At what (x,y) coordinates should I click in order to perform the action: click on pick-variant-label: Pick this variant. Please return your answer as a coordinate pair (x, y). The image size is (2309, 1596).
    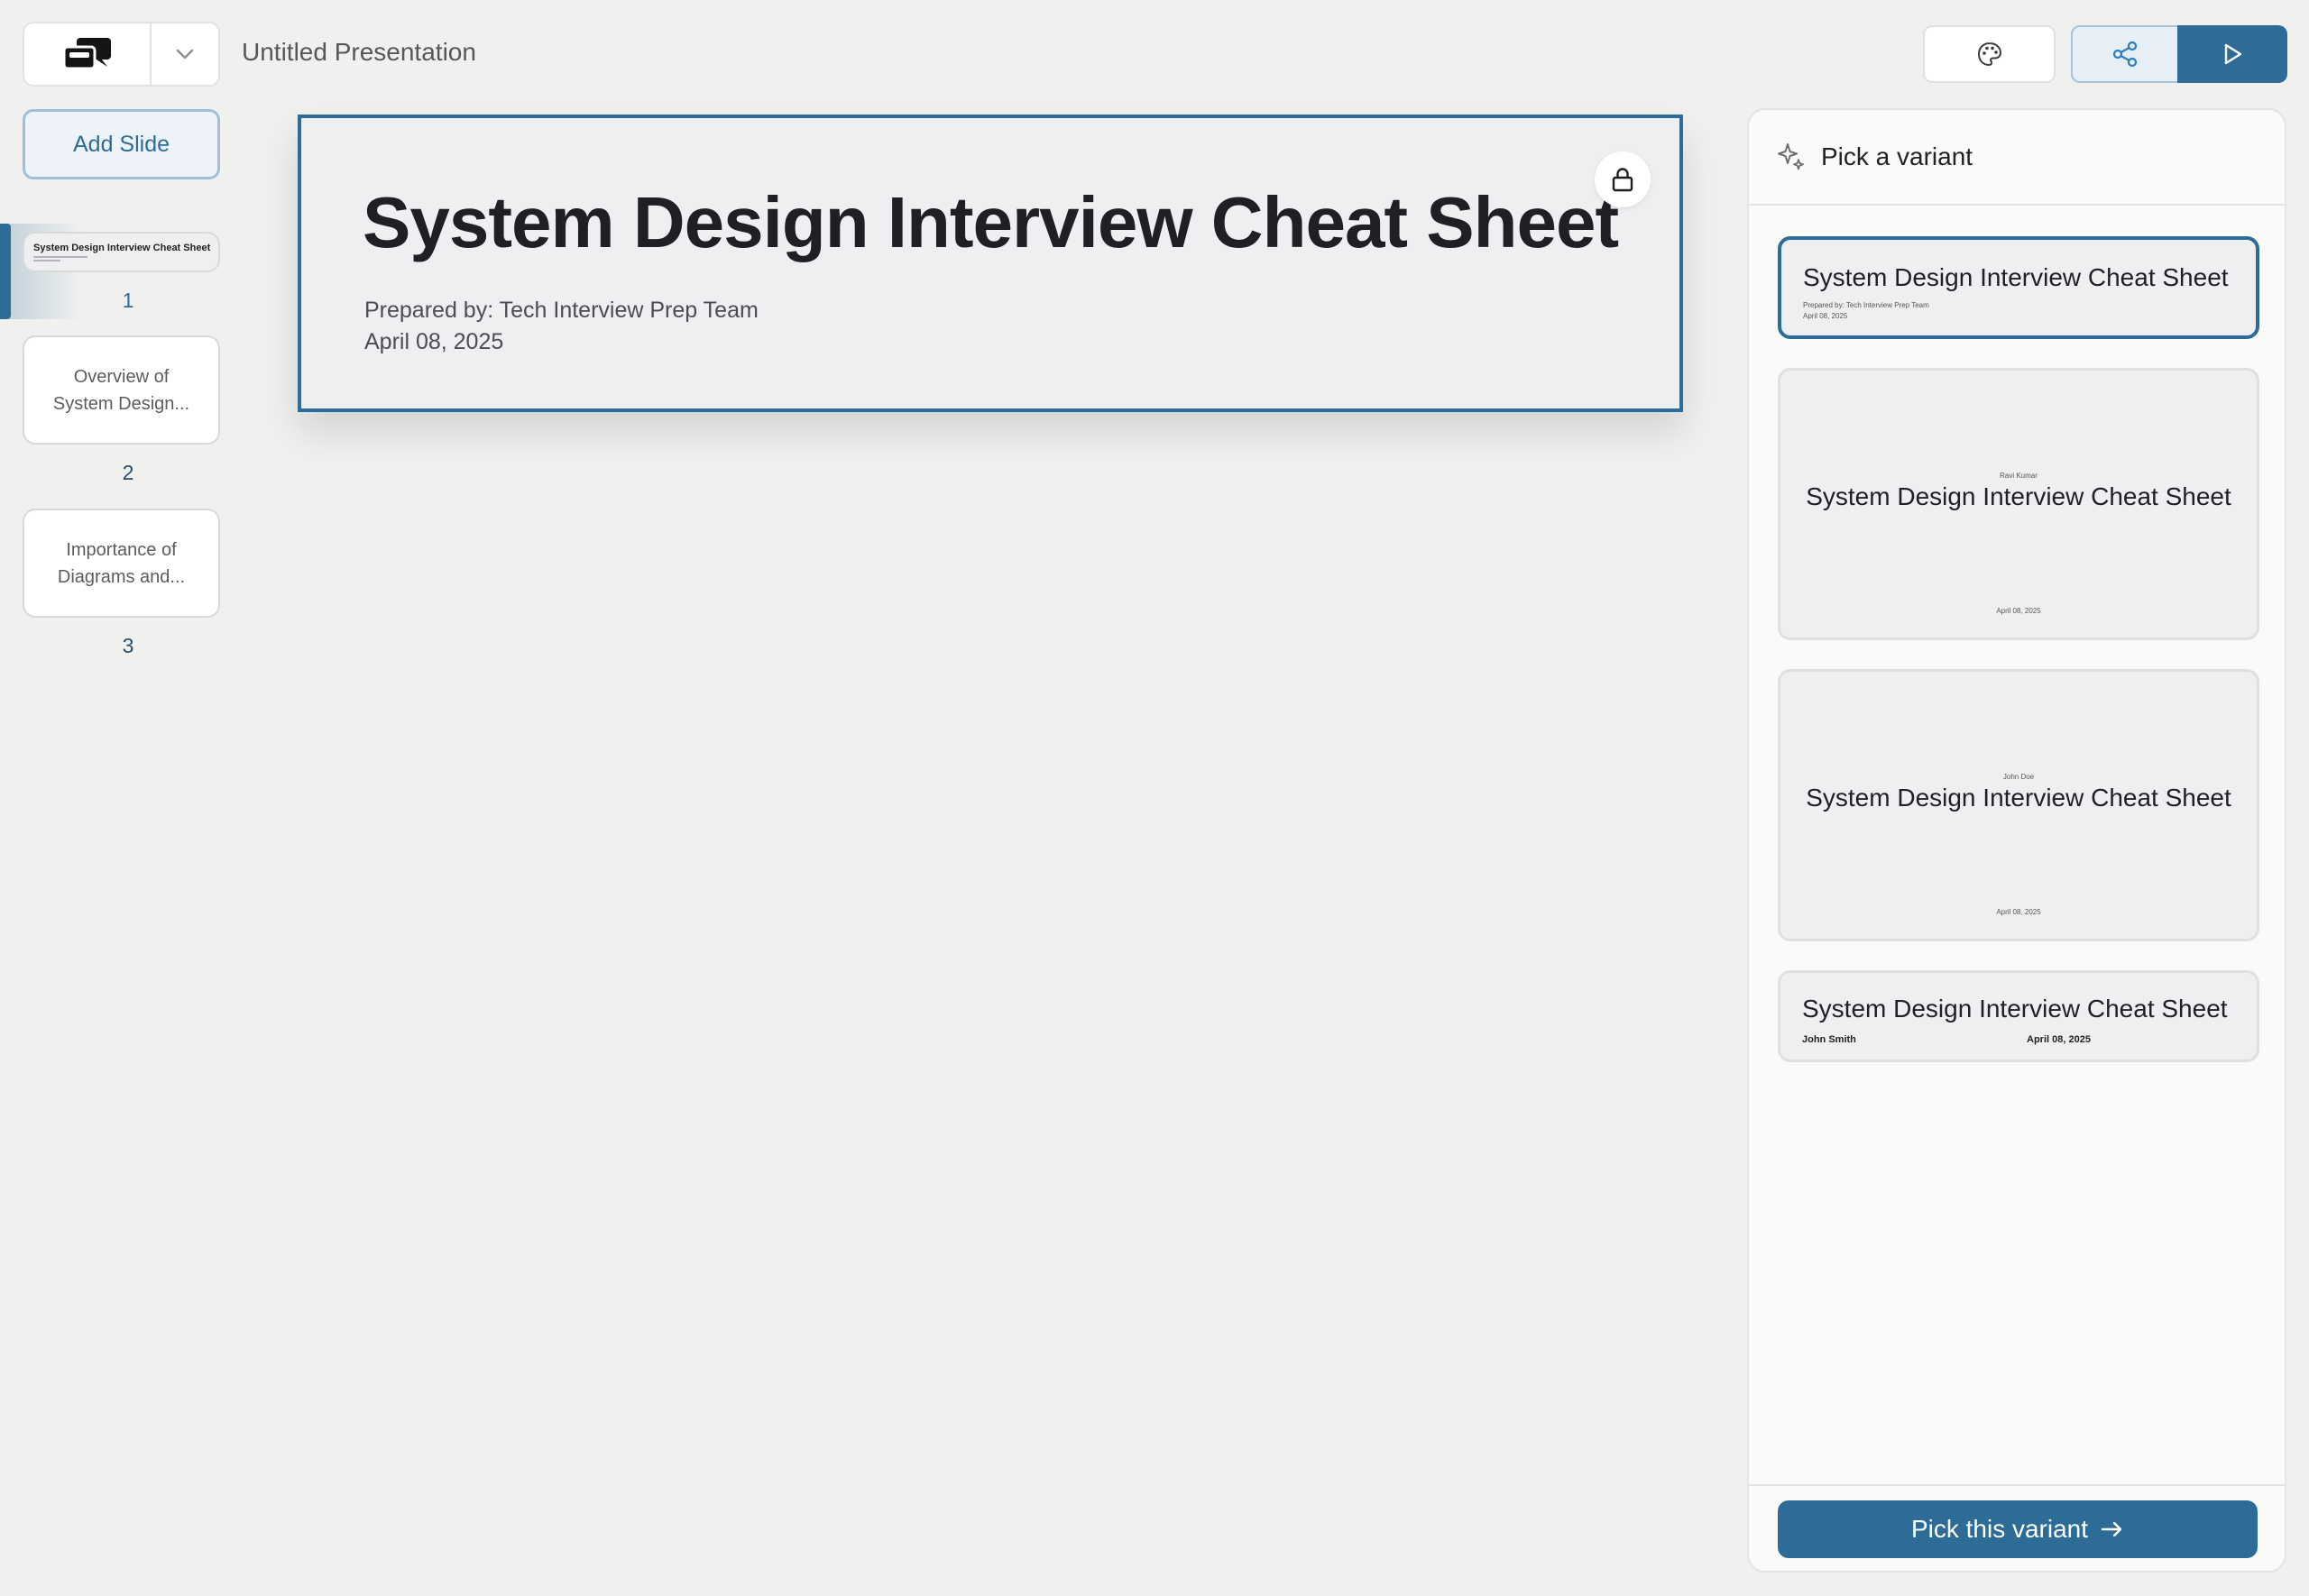
    Looking at the image, I should click on (2000, 1529).